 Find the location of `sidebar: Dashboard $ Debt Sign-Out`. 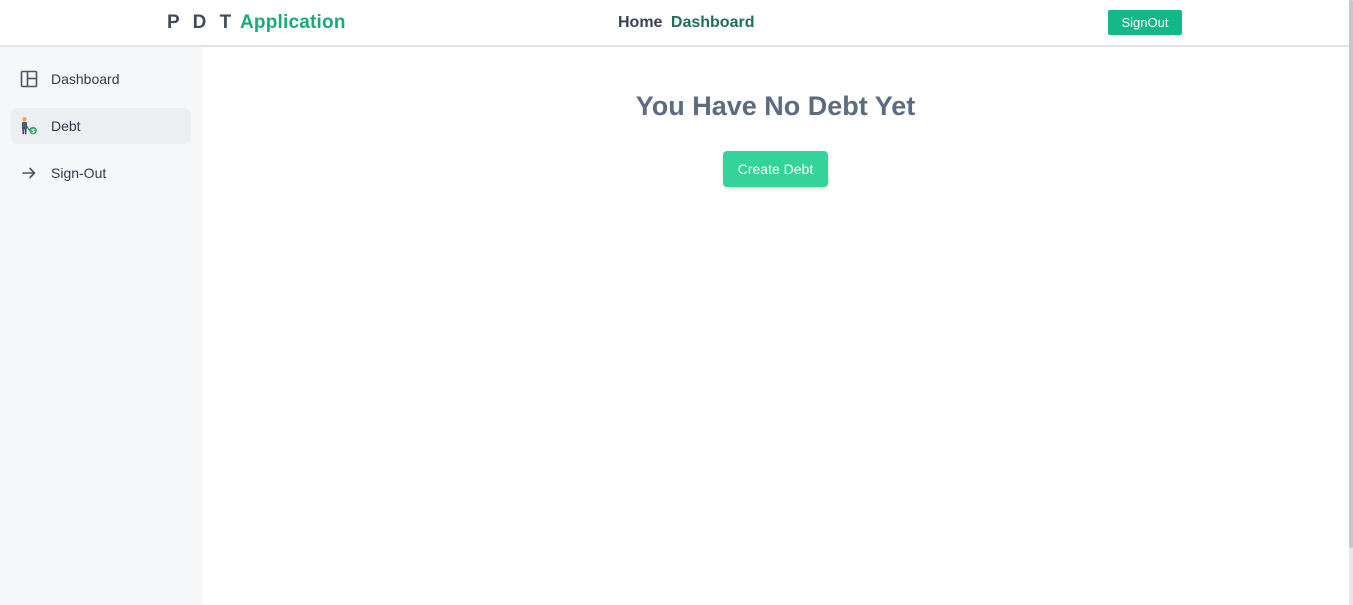

sidebar: Dashboard $ Debt Sign-Out is located at coordinates (101, 326).